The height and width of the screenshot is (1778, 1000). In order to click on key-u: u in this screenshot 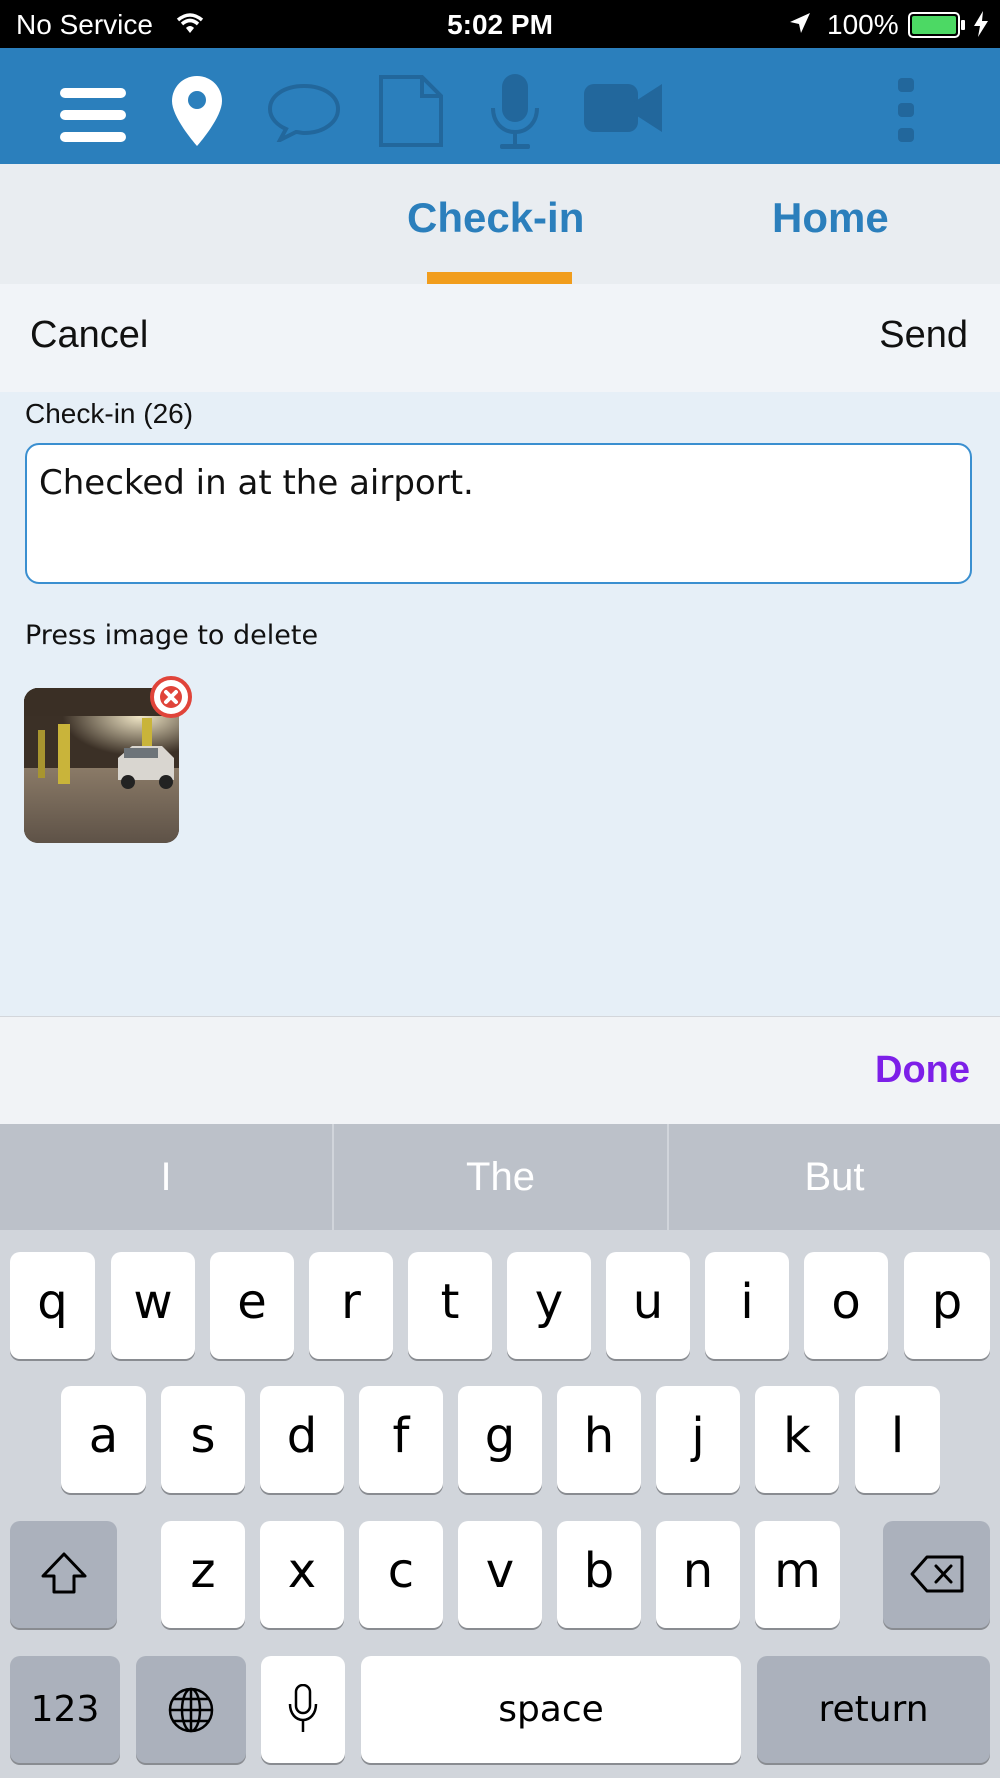, I will do `click(648, 1305)`.